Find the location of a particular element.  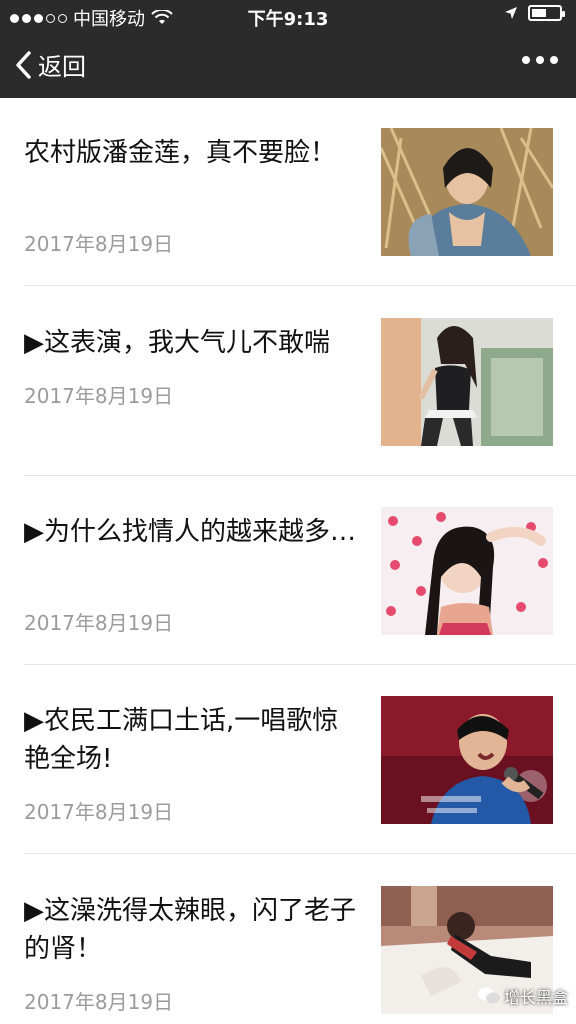

status-bar: 中国移动 下午9:13 is located at coordinates (288, 16).